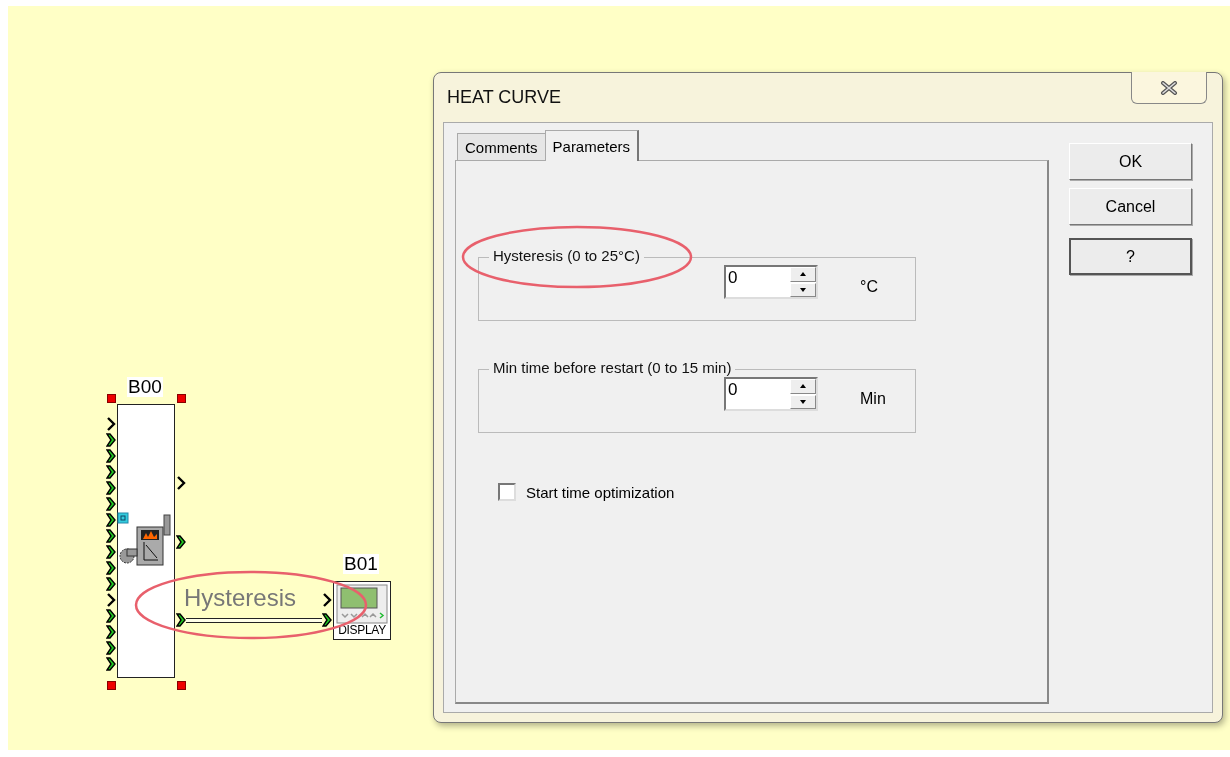 This screenshot has height=757, width=1230. What do you see at coordinates (361, 564) in the screenshot?
I see `block-label: B01` at bounding box center [361, 564].